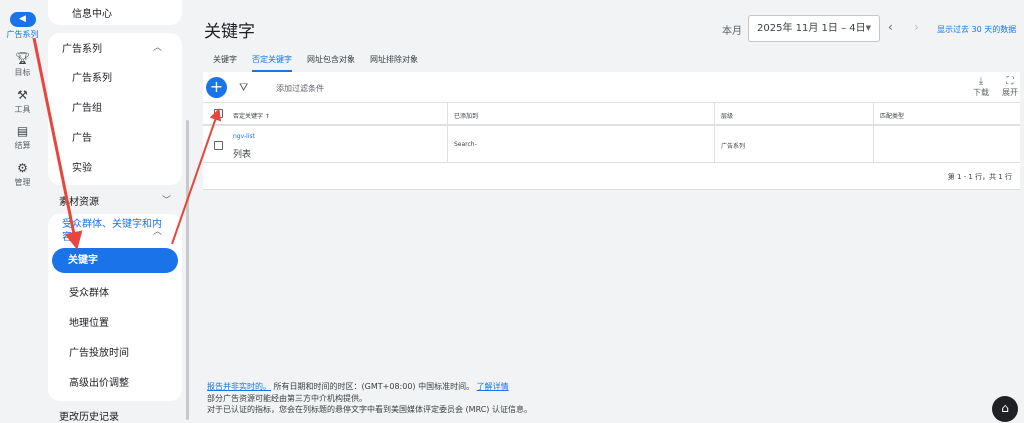 This screenshot has width=1024, height=423. What do you see at coordinates (22, 95) in the screenshot?
I see `tools-icon: ⚒` at bounding box center [22, 95].